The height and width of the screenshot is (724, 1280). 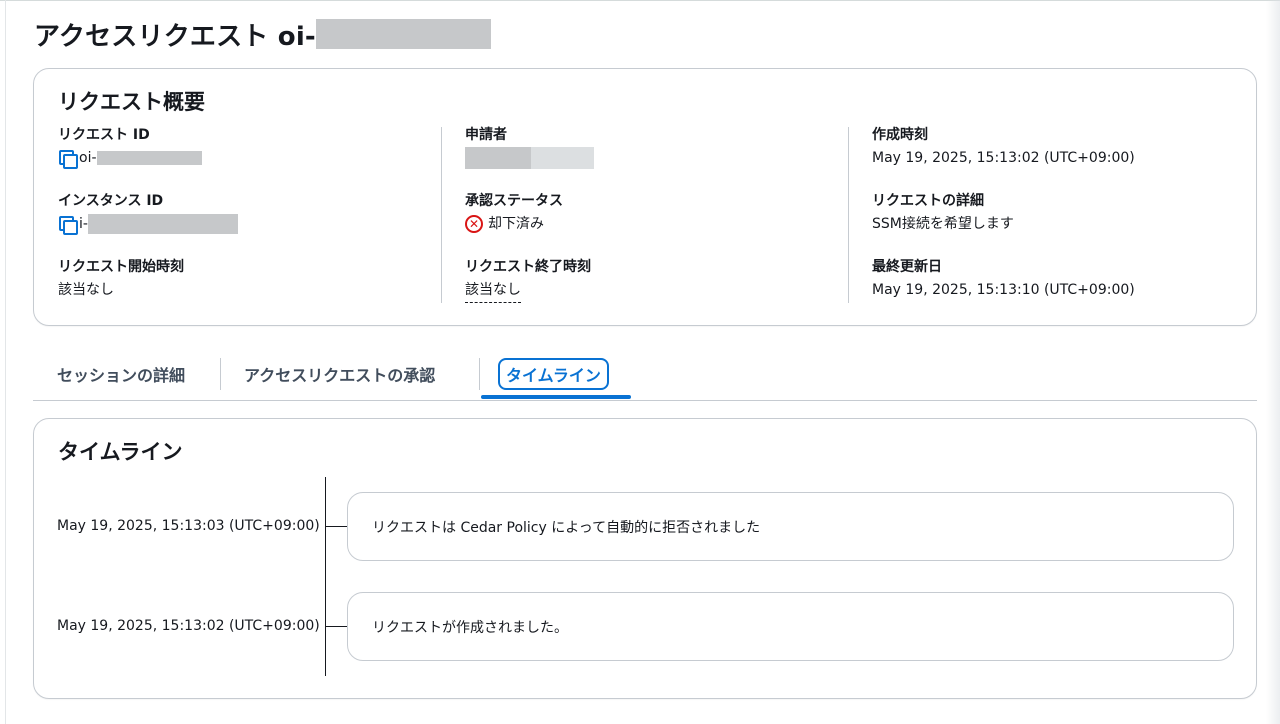 What do you see at coordinates (188, 526) in the screenshot?
I see `timeline-event-time: May 19, 2025, 15:13:03 (UTC+09:00)` at bounding box center [188, 526].